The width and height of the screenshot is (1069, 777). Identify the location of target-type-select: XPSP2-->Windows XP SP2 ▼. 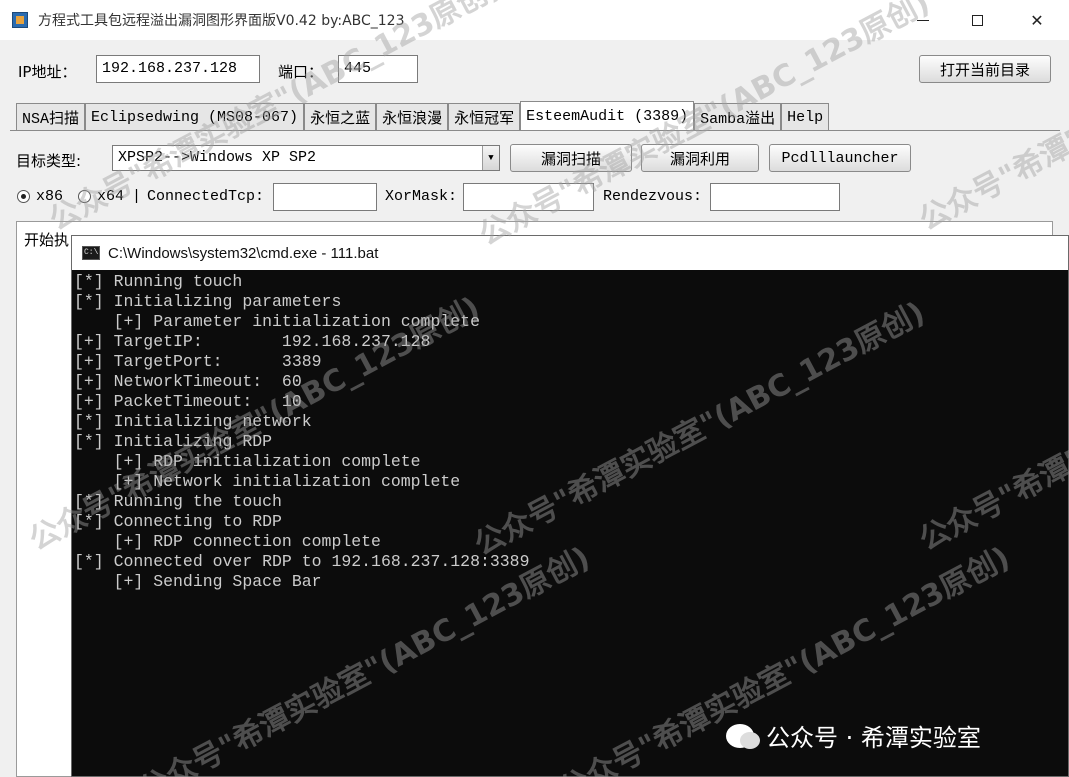
(306, 158).